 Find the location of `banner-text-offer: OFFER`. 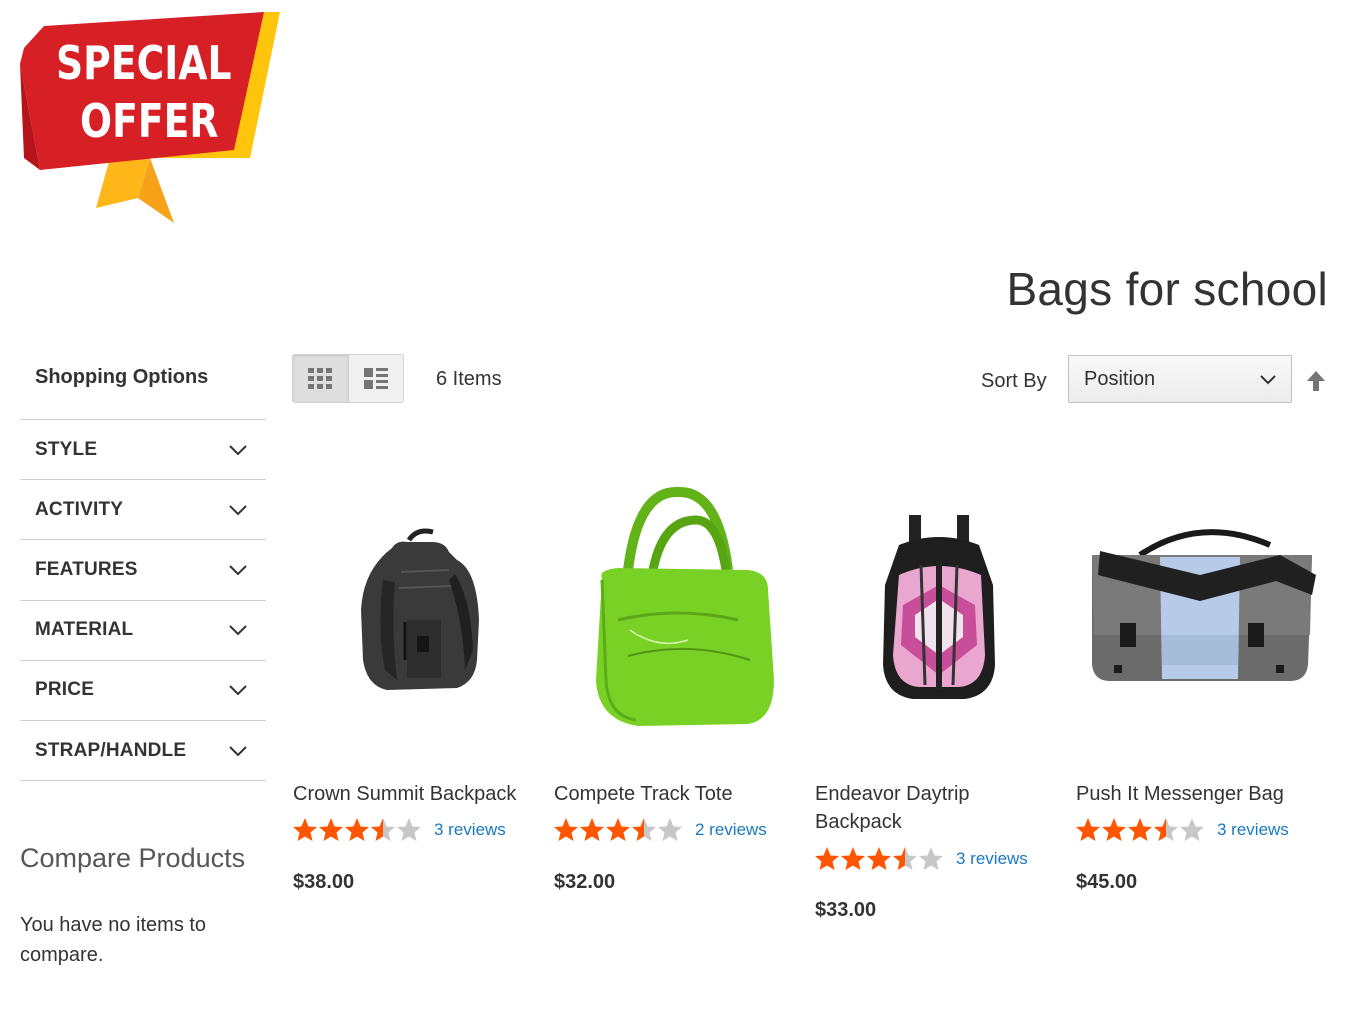

banner-text-offer: OFFER is located at coordinates (149, 121).